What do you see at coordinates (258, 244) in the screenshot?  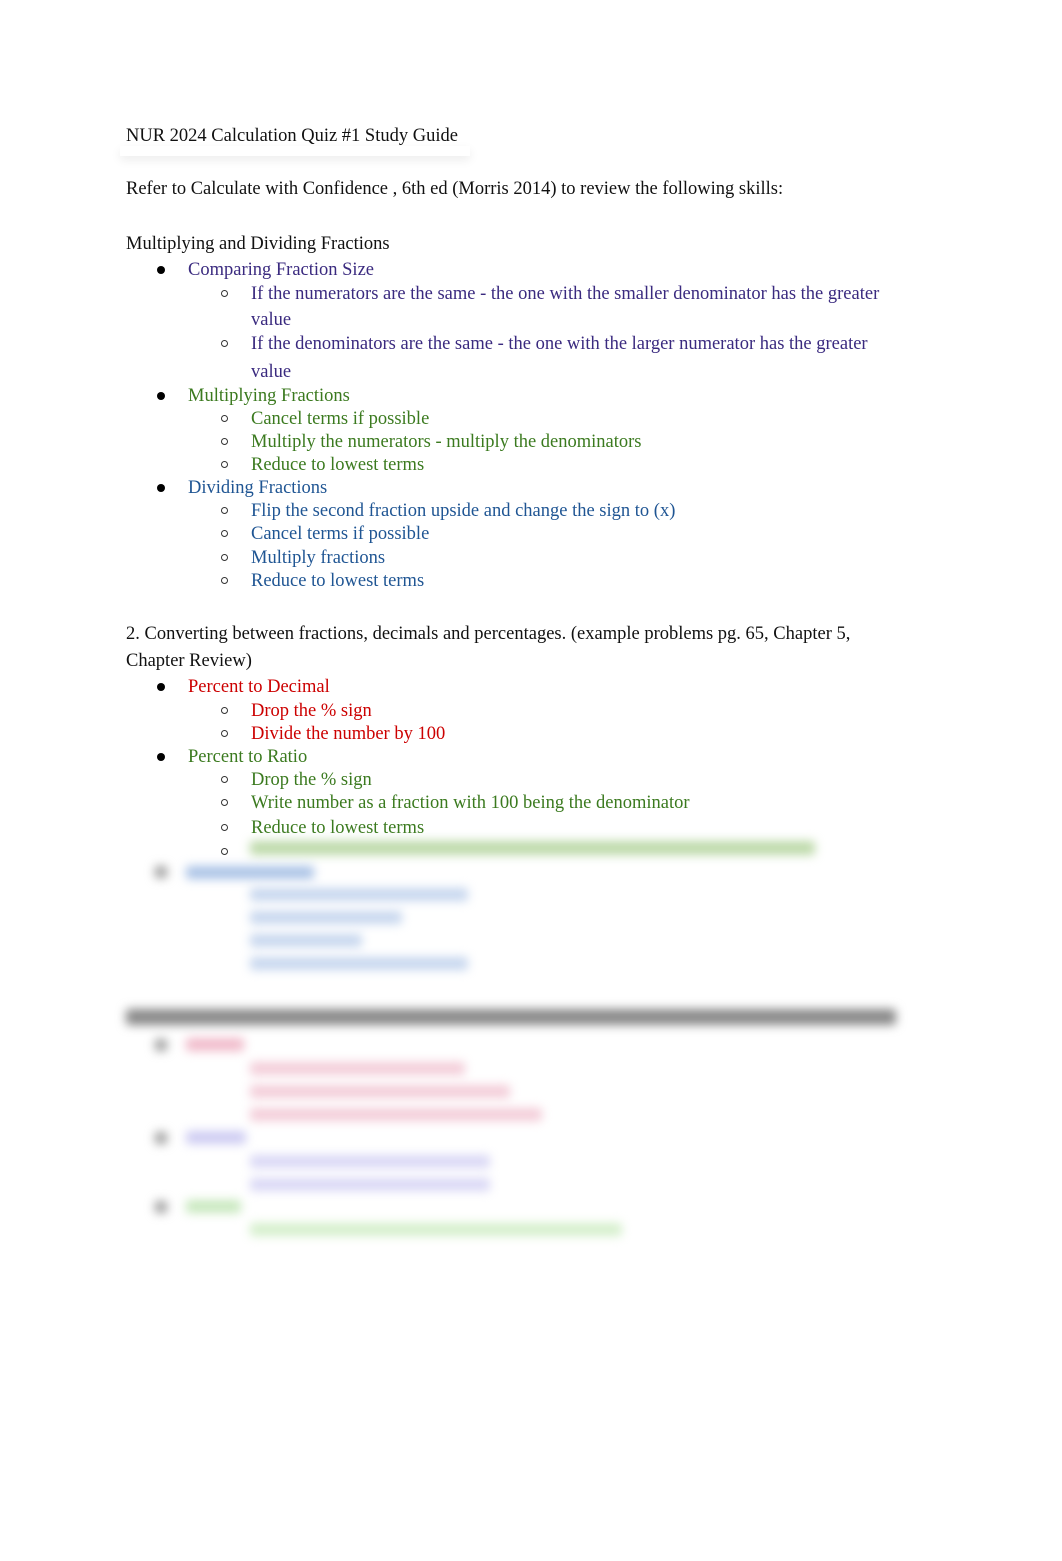 I see `section1-heading: Multiplying and Dividing Fractions` at bounding box center [258, 244].